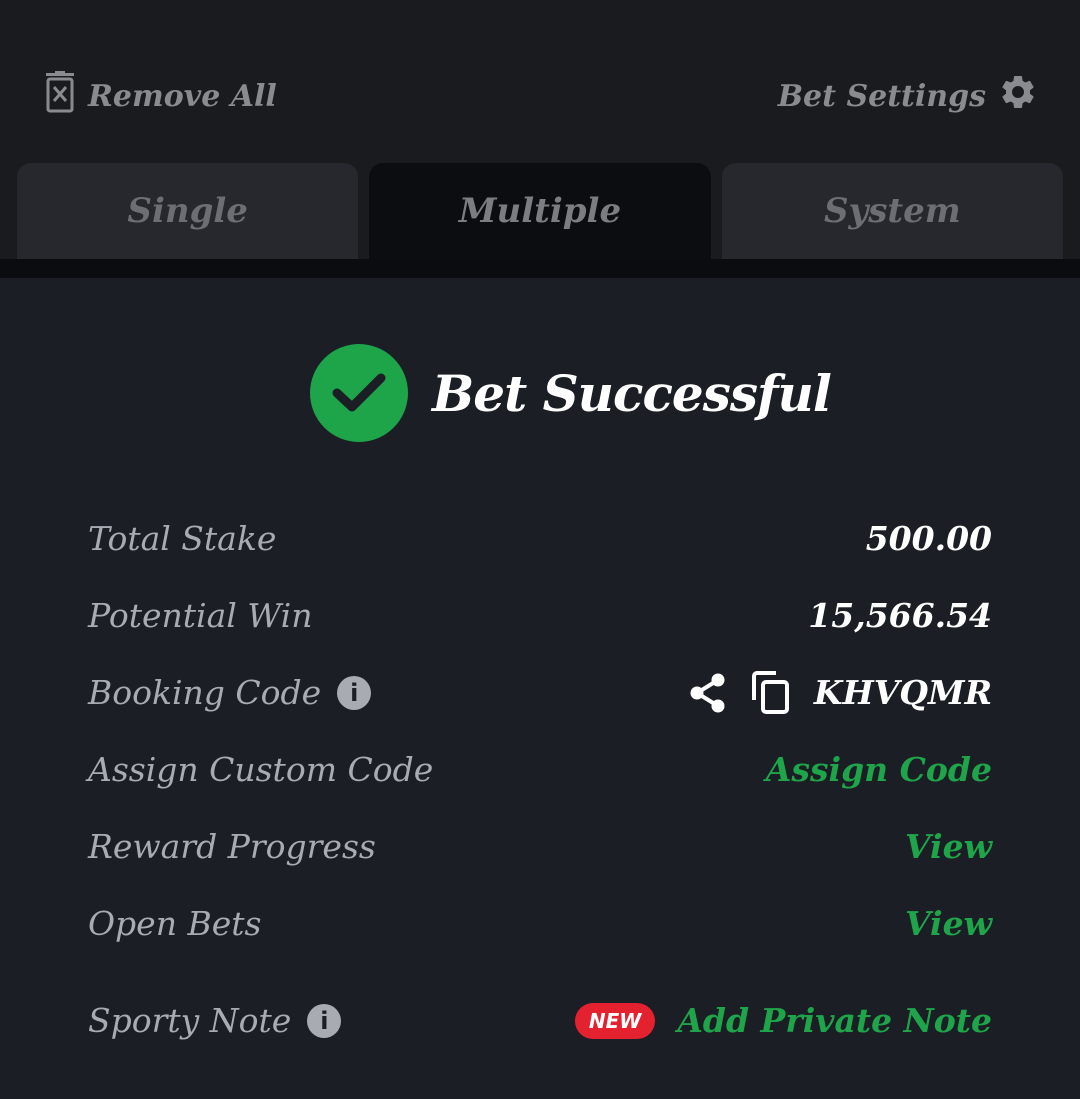 The image size is (1080, 1099). I want to click on potential-win-value: 15,566.54, so click(900, 615).